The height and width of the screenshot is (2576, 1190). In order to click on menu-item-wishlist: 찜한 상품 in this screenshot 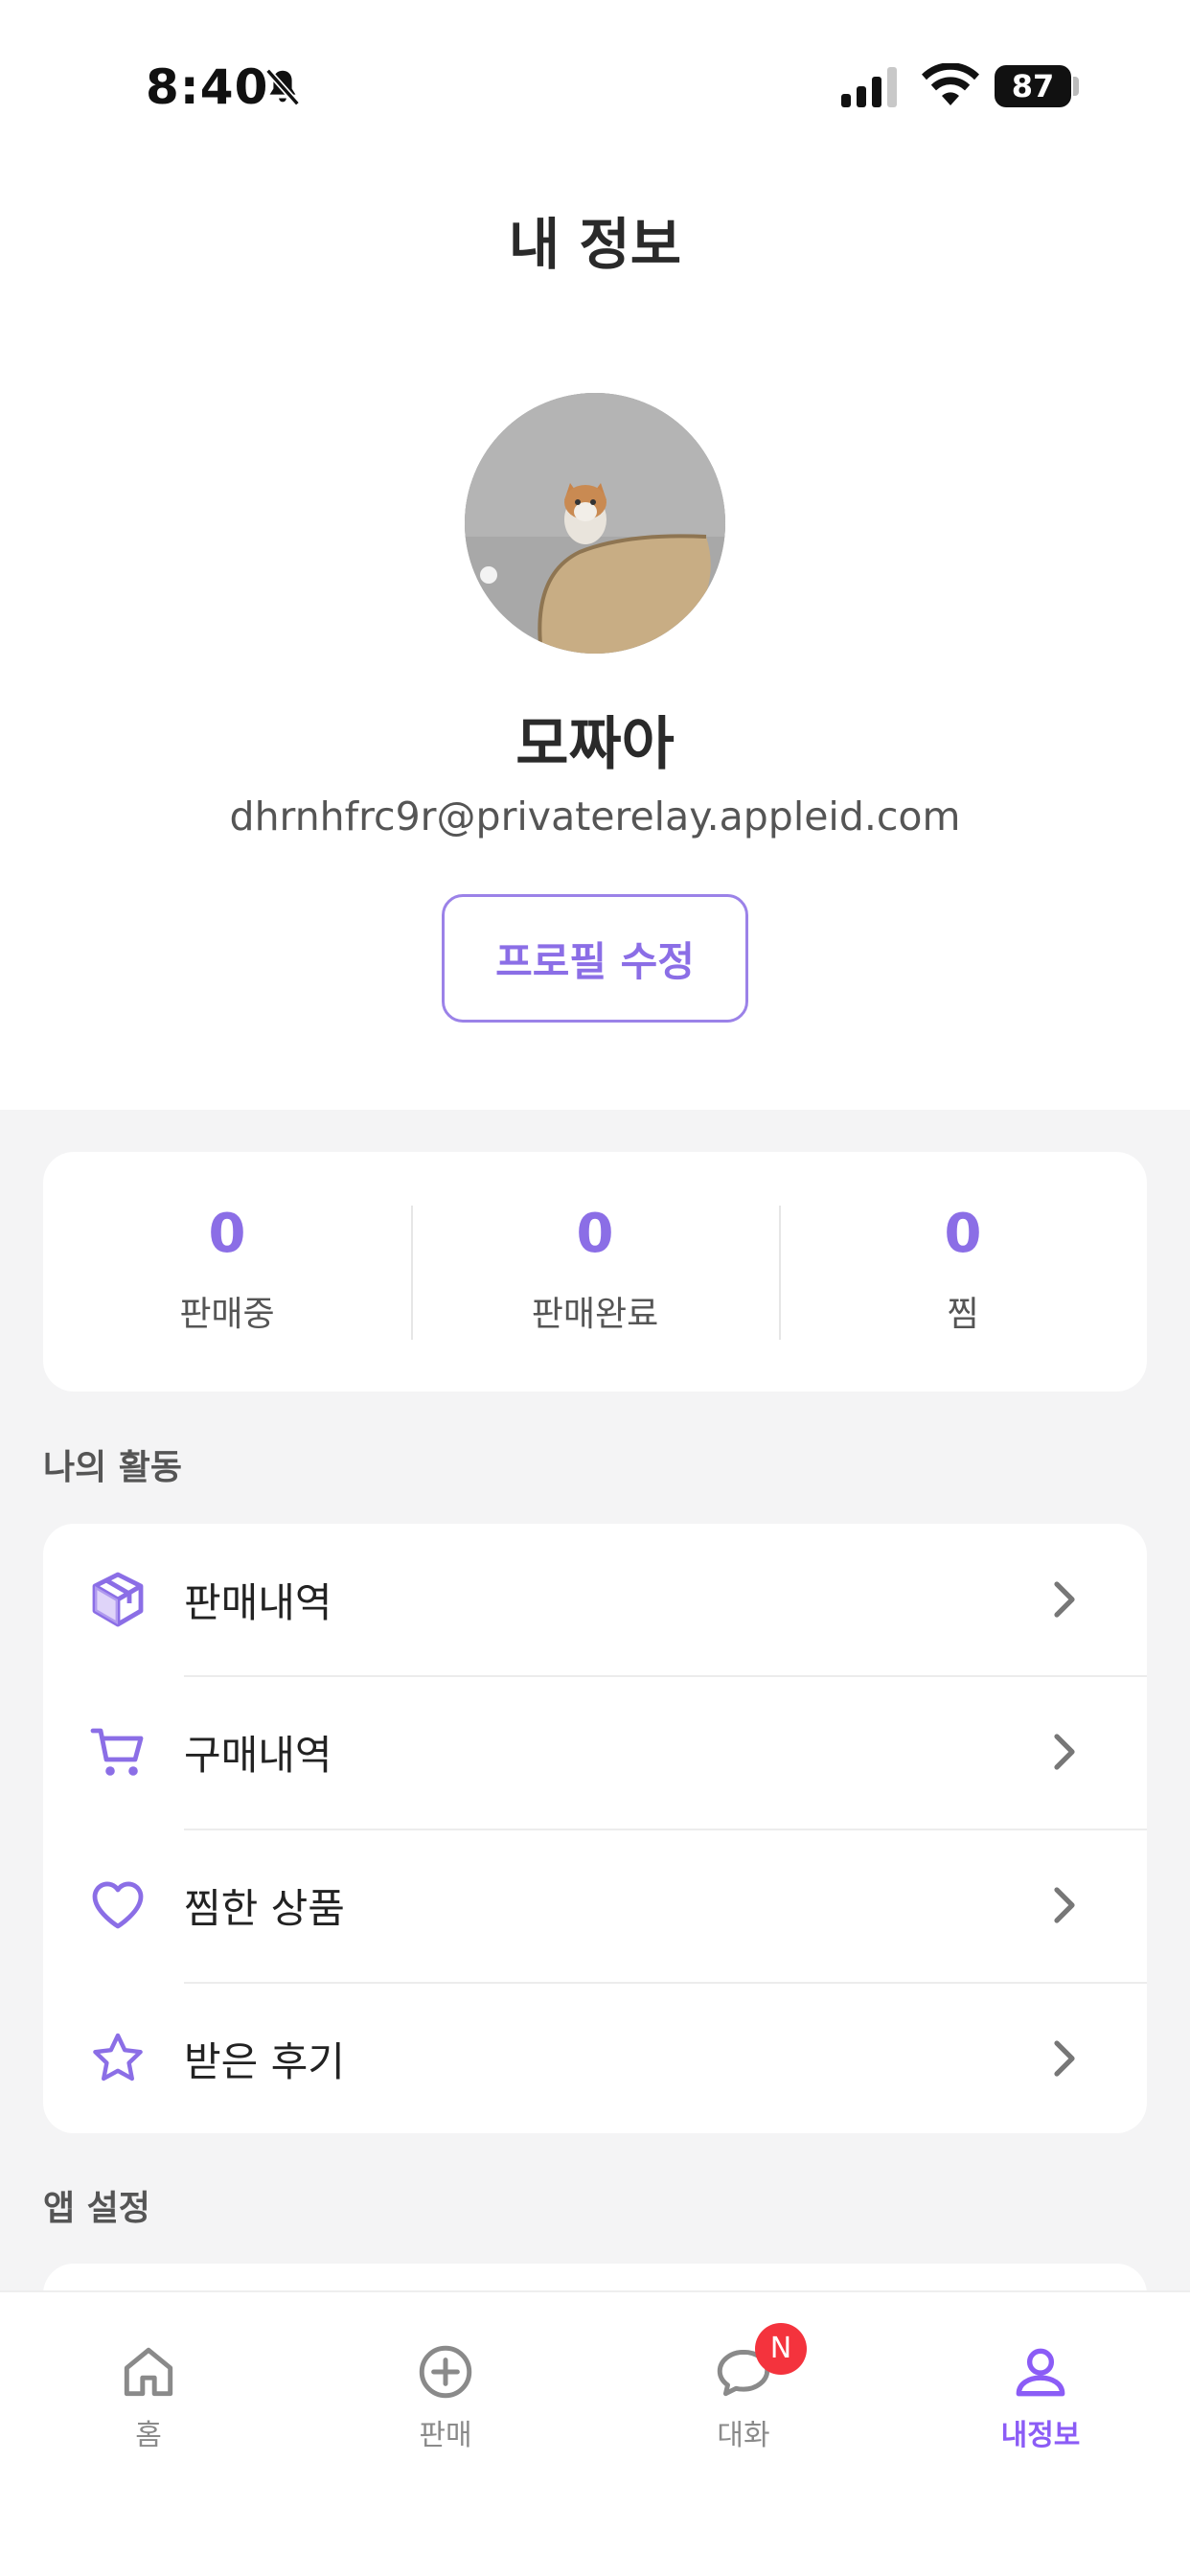, I will do `click(595, 1905)`.